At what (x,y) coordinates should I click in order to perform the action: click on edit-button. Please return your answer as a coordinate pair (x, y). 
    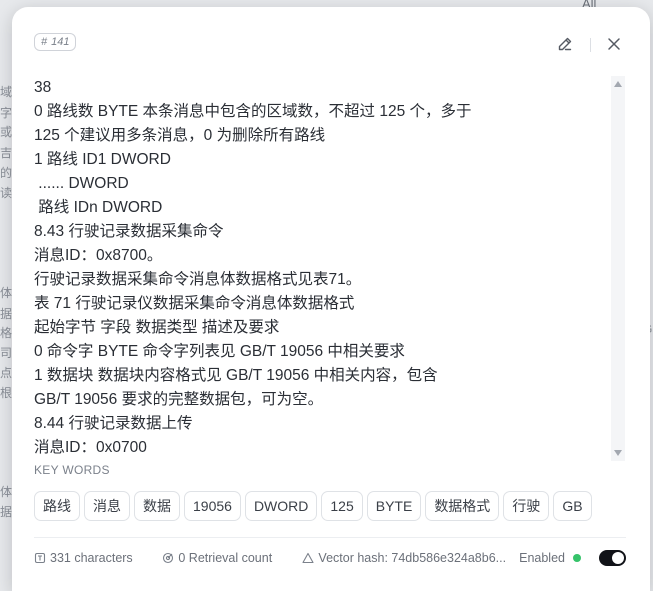
    Looking at the image, I should click on (565, 44).